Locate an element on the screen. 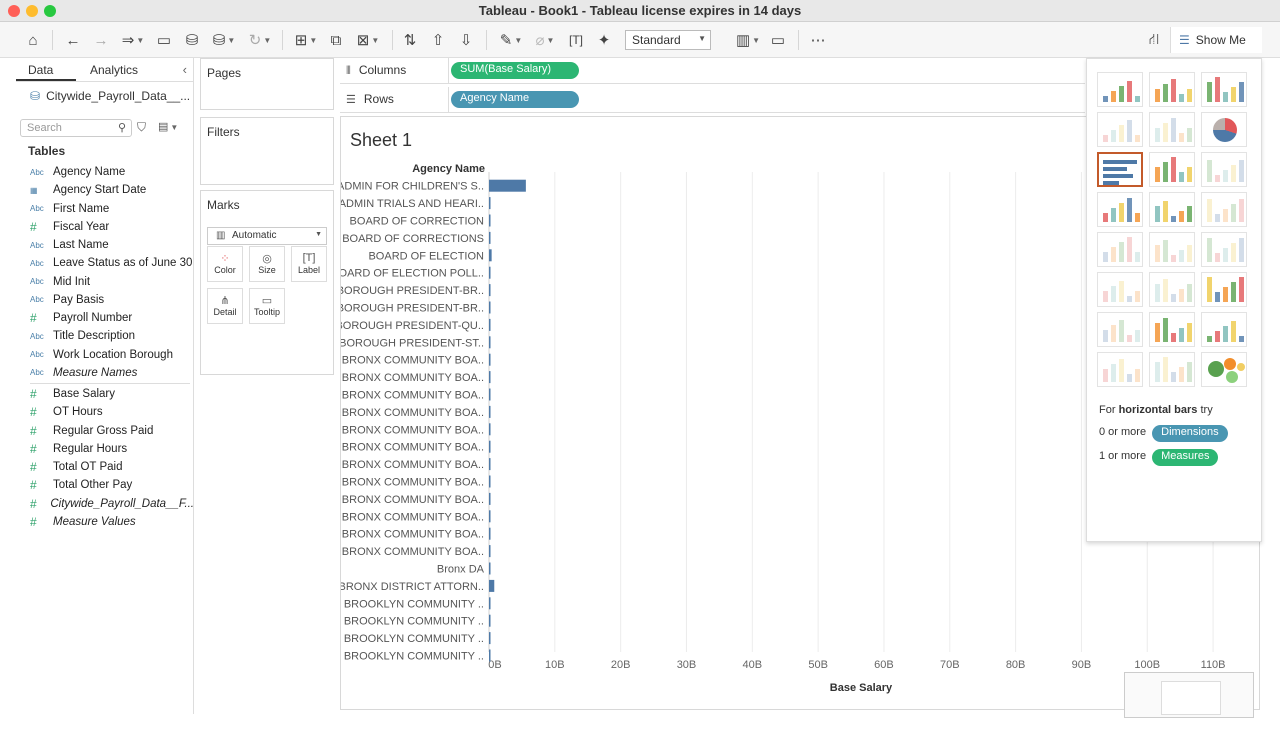  new-worksheet-icon: ⊞ ▼ is located at coordinates (306, 40).